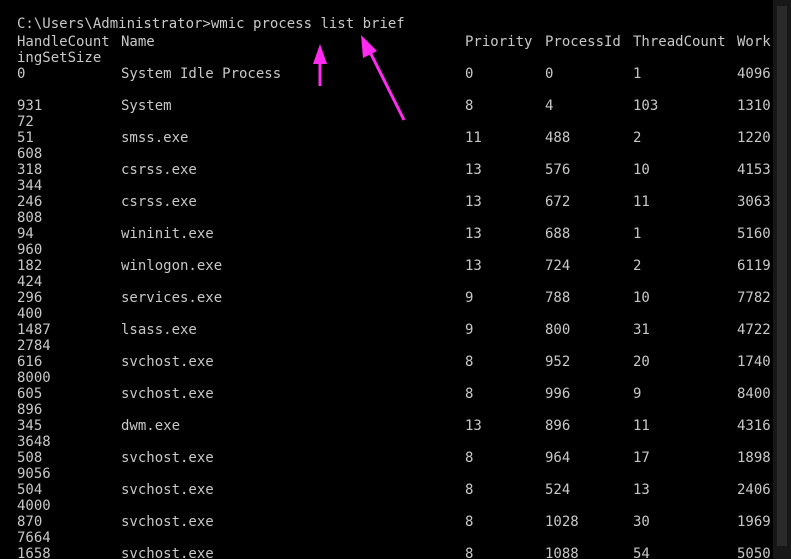  What do you see at coordinates (30, 522) in the screenshot?
I see `handlecount-cell: 870` at bounding box center [30, 522].